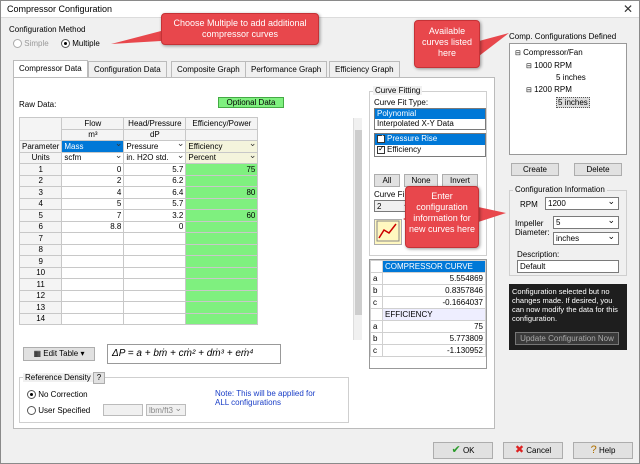 The height and width of the screenshot is (464, 640). I want to click on table-row: 3 4 6.4 80, so click(138, 192).